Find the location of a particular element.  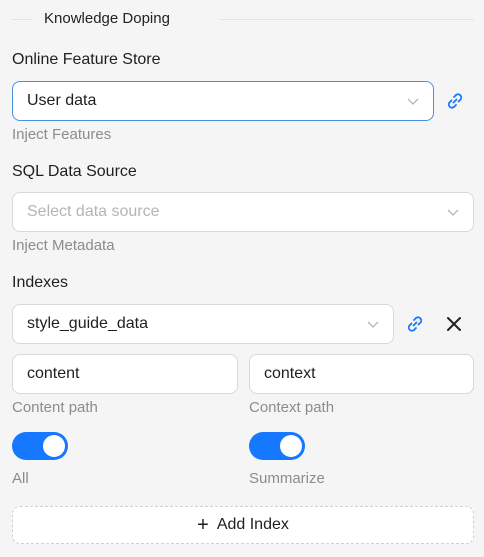

content-path-help: Content path is located at coordinates (55, 407).